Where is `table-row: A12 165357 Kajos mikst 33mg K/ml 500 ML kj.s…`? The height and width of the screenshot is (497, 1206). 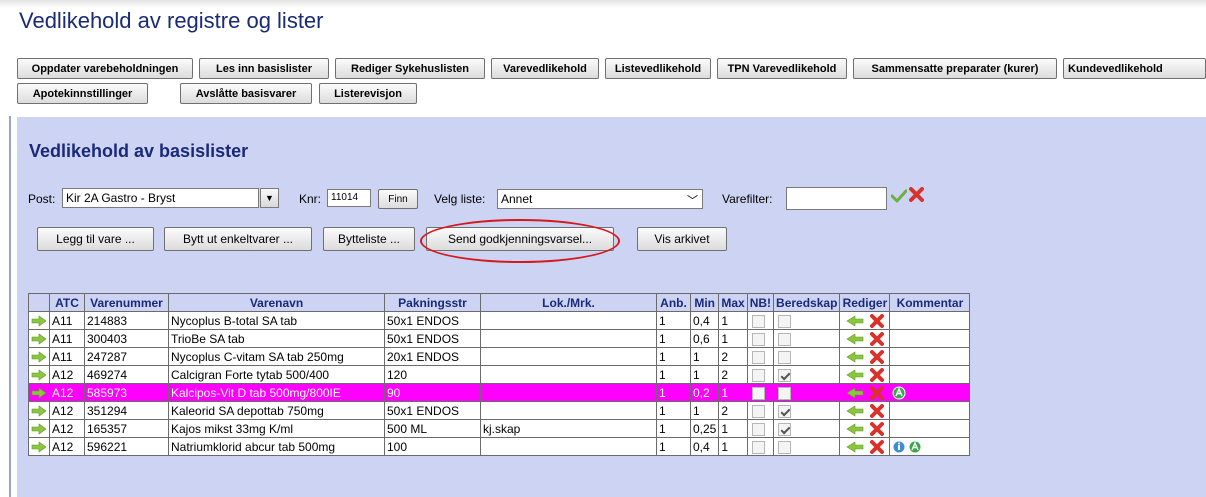
table-row: A12 165357 Kajos mikst 33mg K/ml 500 ML kj.s… is located at coordinates (499, 428).